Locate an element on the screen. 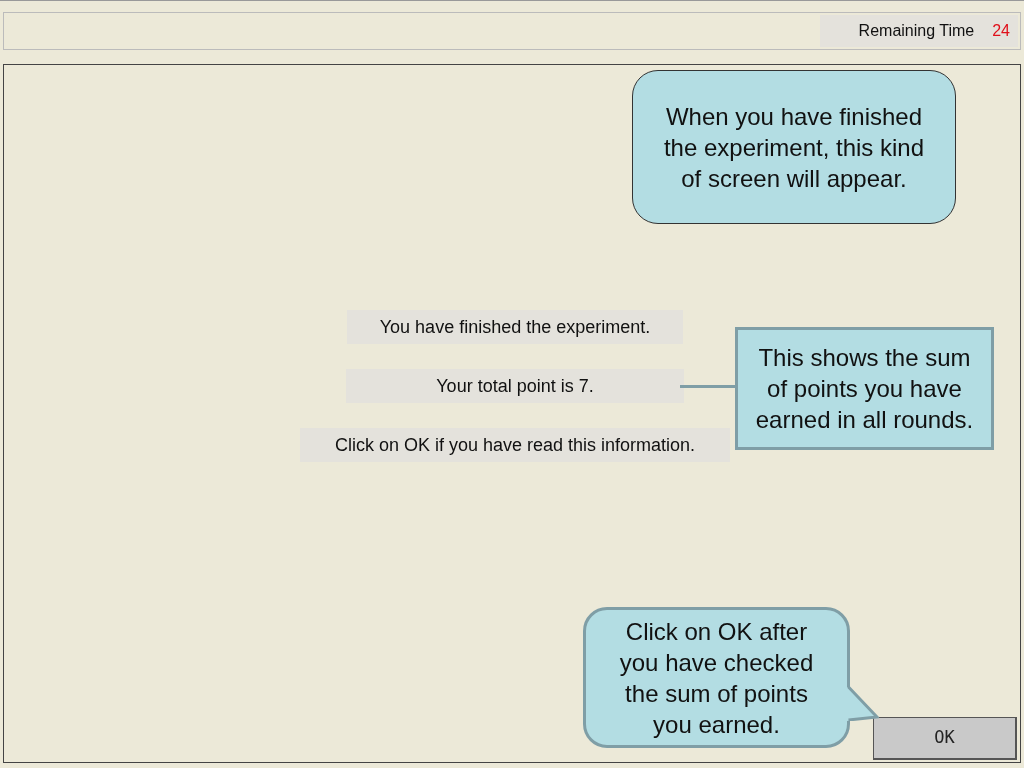 This screenshot has height=768, width=1024. message-text: Your total point is 7. is located at coordinates (515, 386).